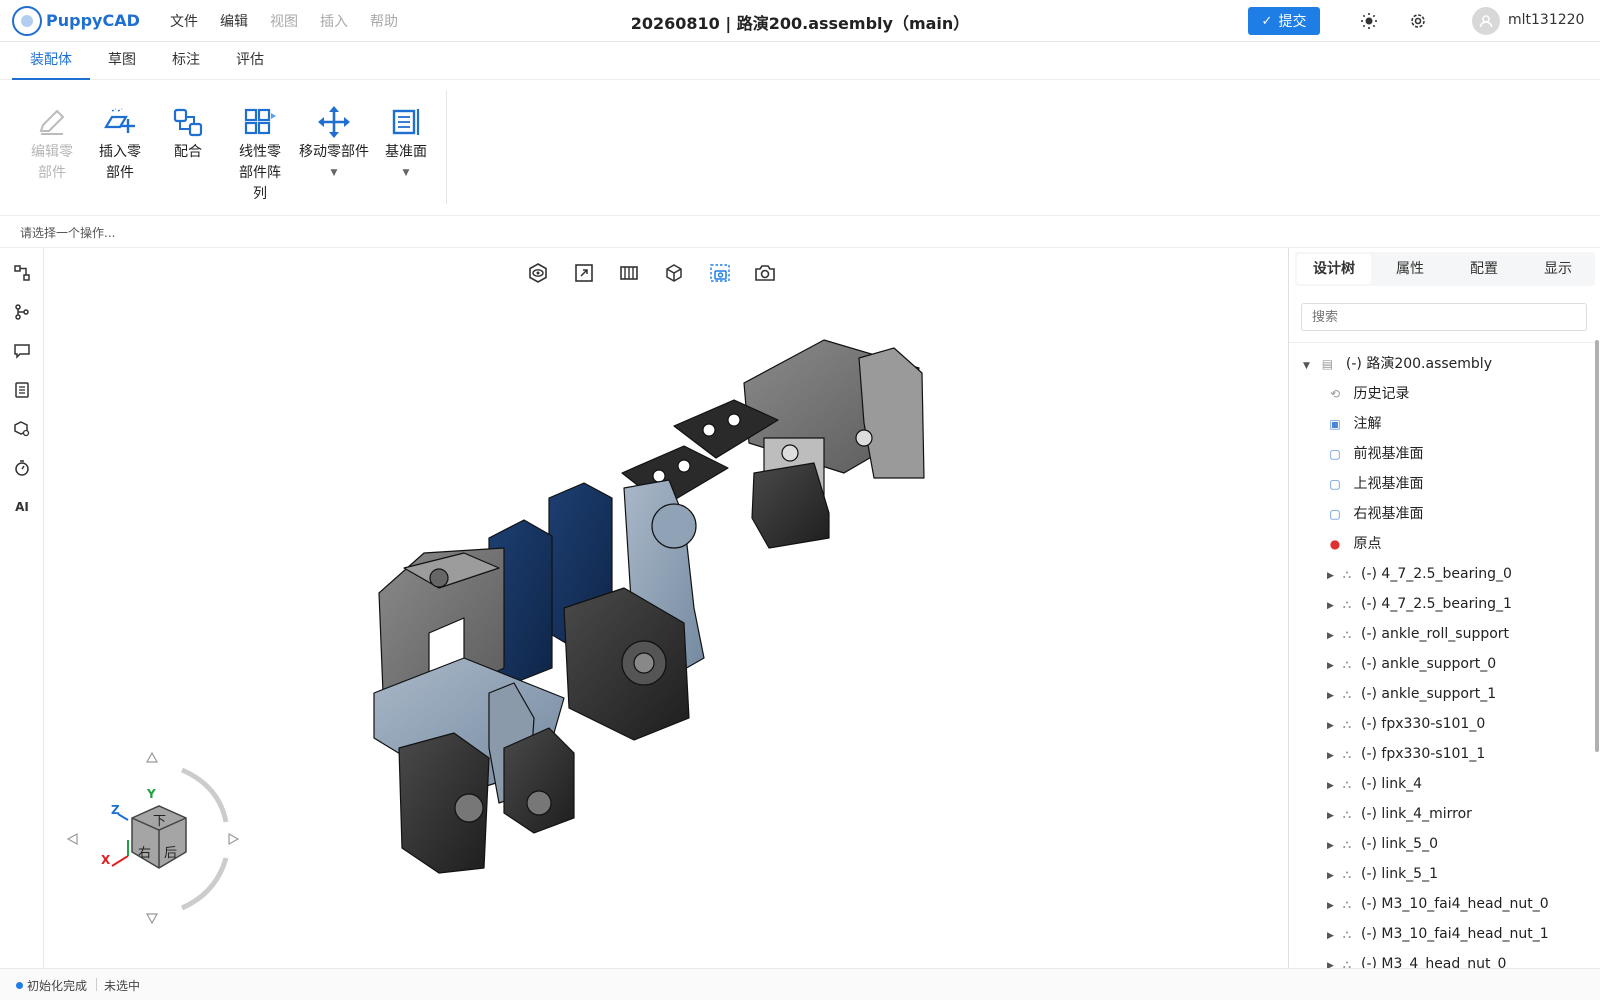 This screenshot has width=1600, height=1000. I want to click on tab-annotation: 标注, so click(186, 61).